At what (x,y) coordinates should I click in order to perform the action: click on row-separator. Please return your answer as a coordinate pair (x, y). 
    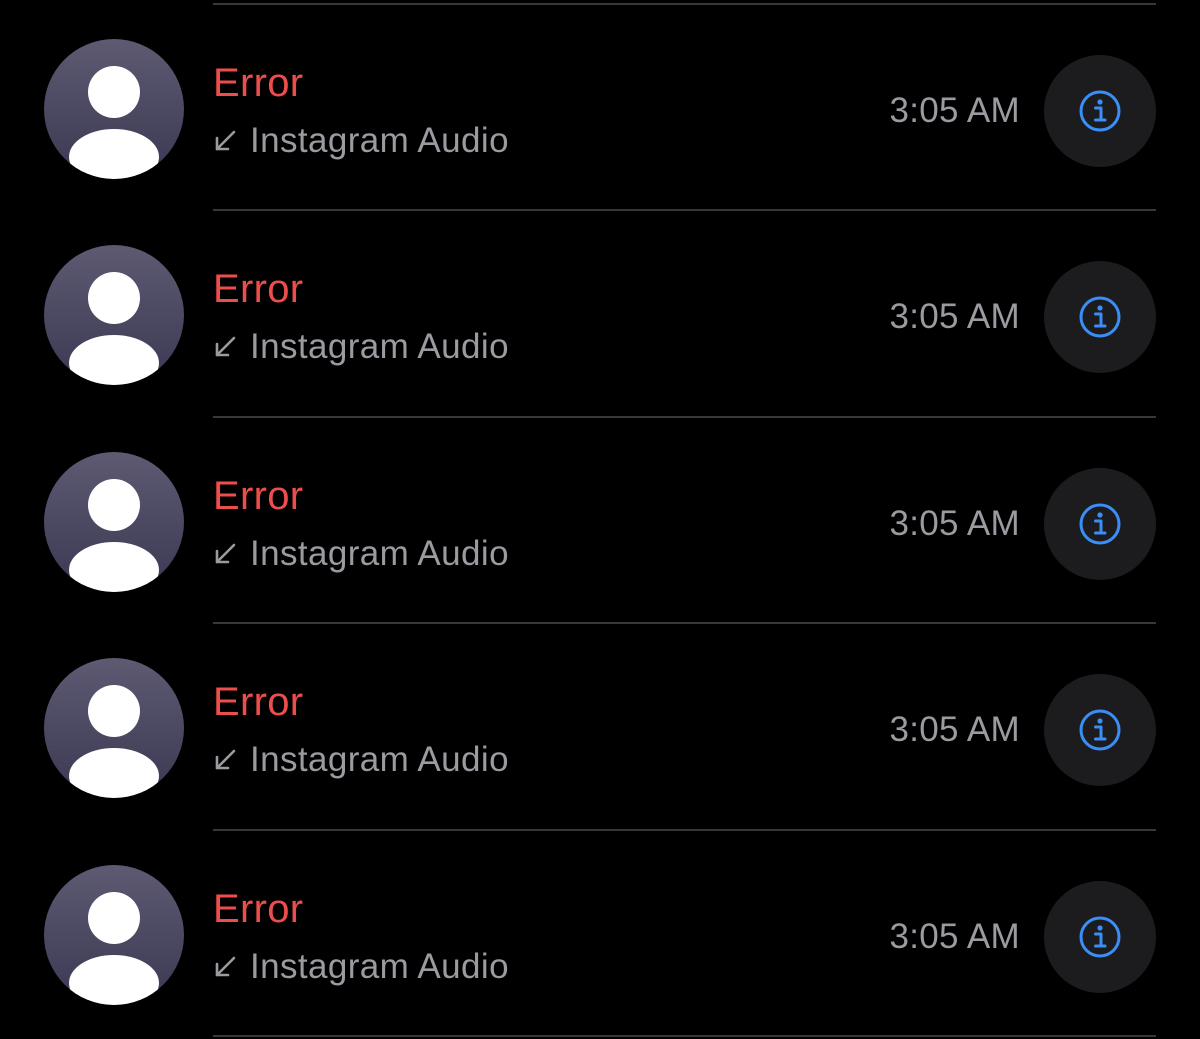
    Looking at the image, I should click on (684, 1036).